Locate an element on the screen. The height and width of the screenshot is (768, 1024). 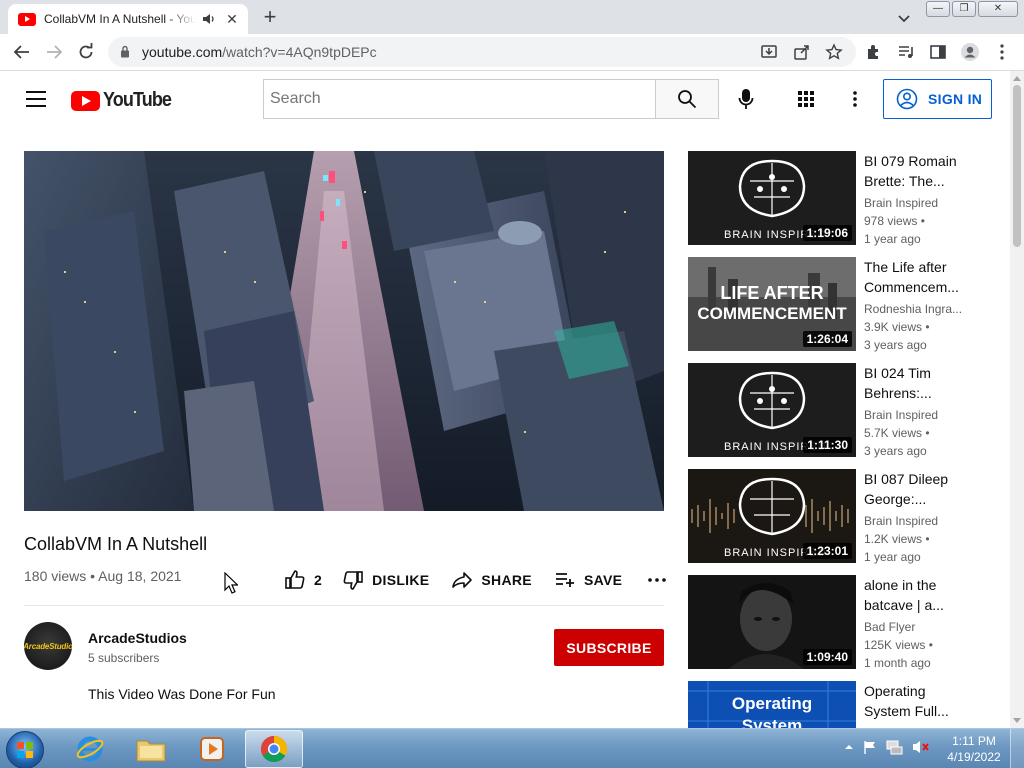
extensions-icon is located at coordinates (874, 52).